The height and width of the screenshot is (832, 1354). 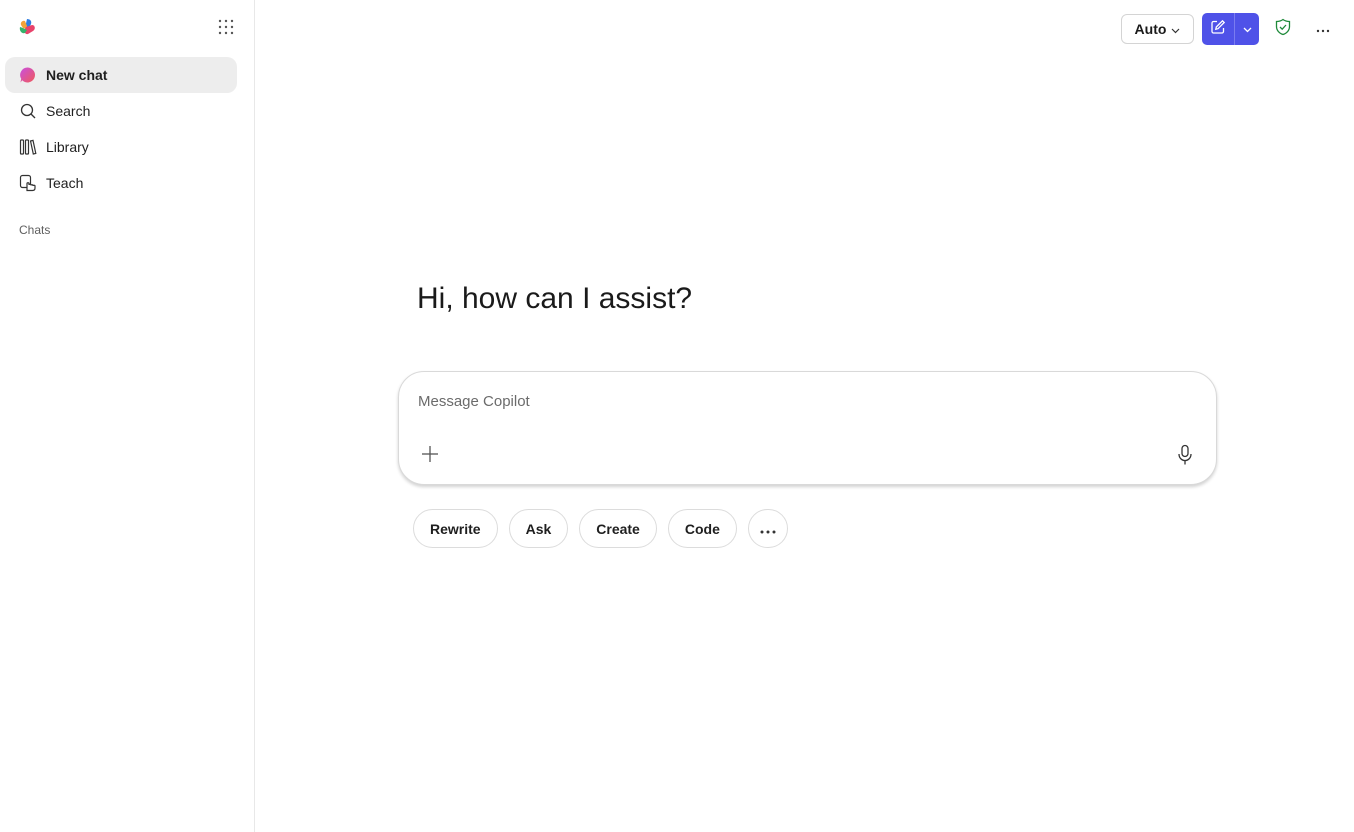 What do you see at coordinates (121, 111) in the screenshot?
I see `sidebar-item-search: Search` at bounding box center [121, 111].